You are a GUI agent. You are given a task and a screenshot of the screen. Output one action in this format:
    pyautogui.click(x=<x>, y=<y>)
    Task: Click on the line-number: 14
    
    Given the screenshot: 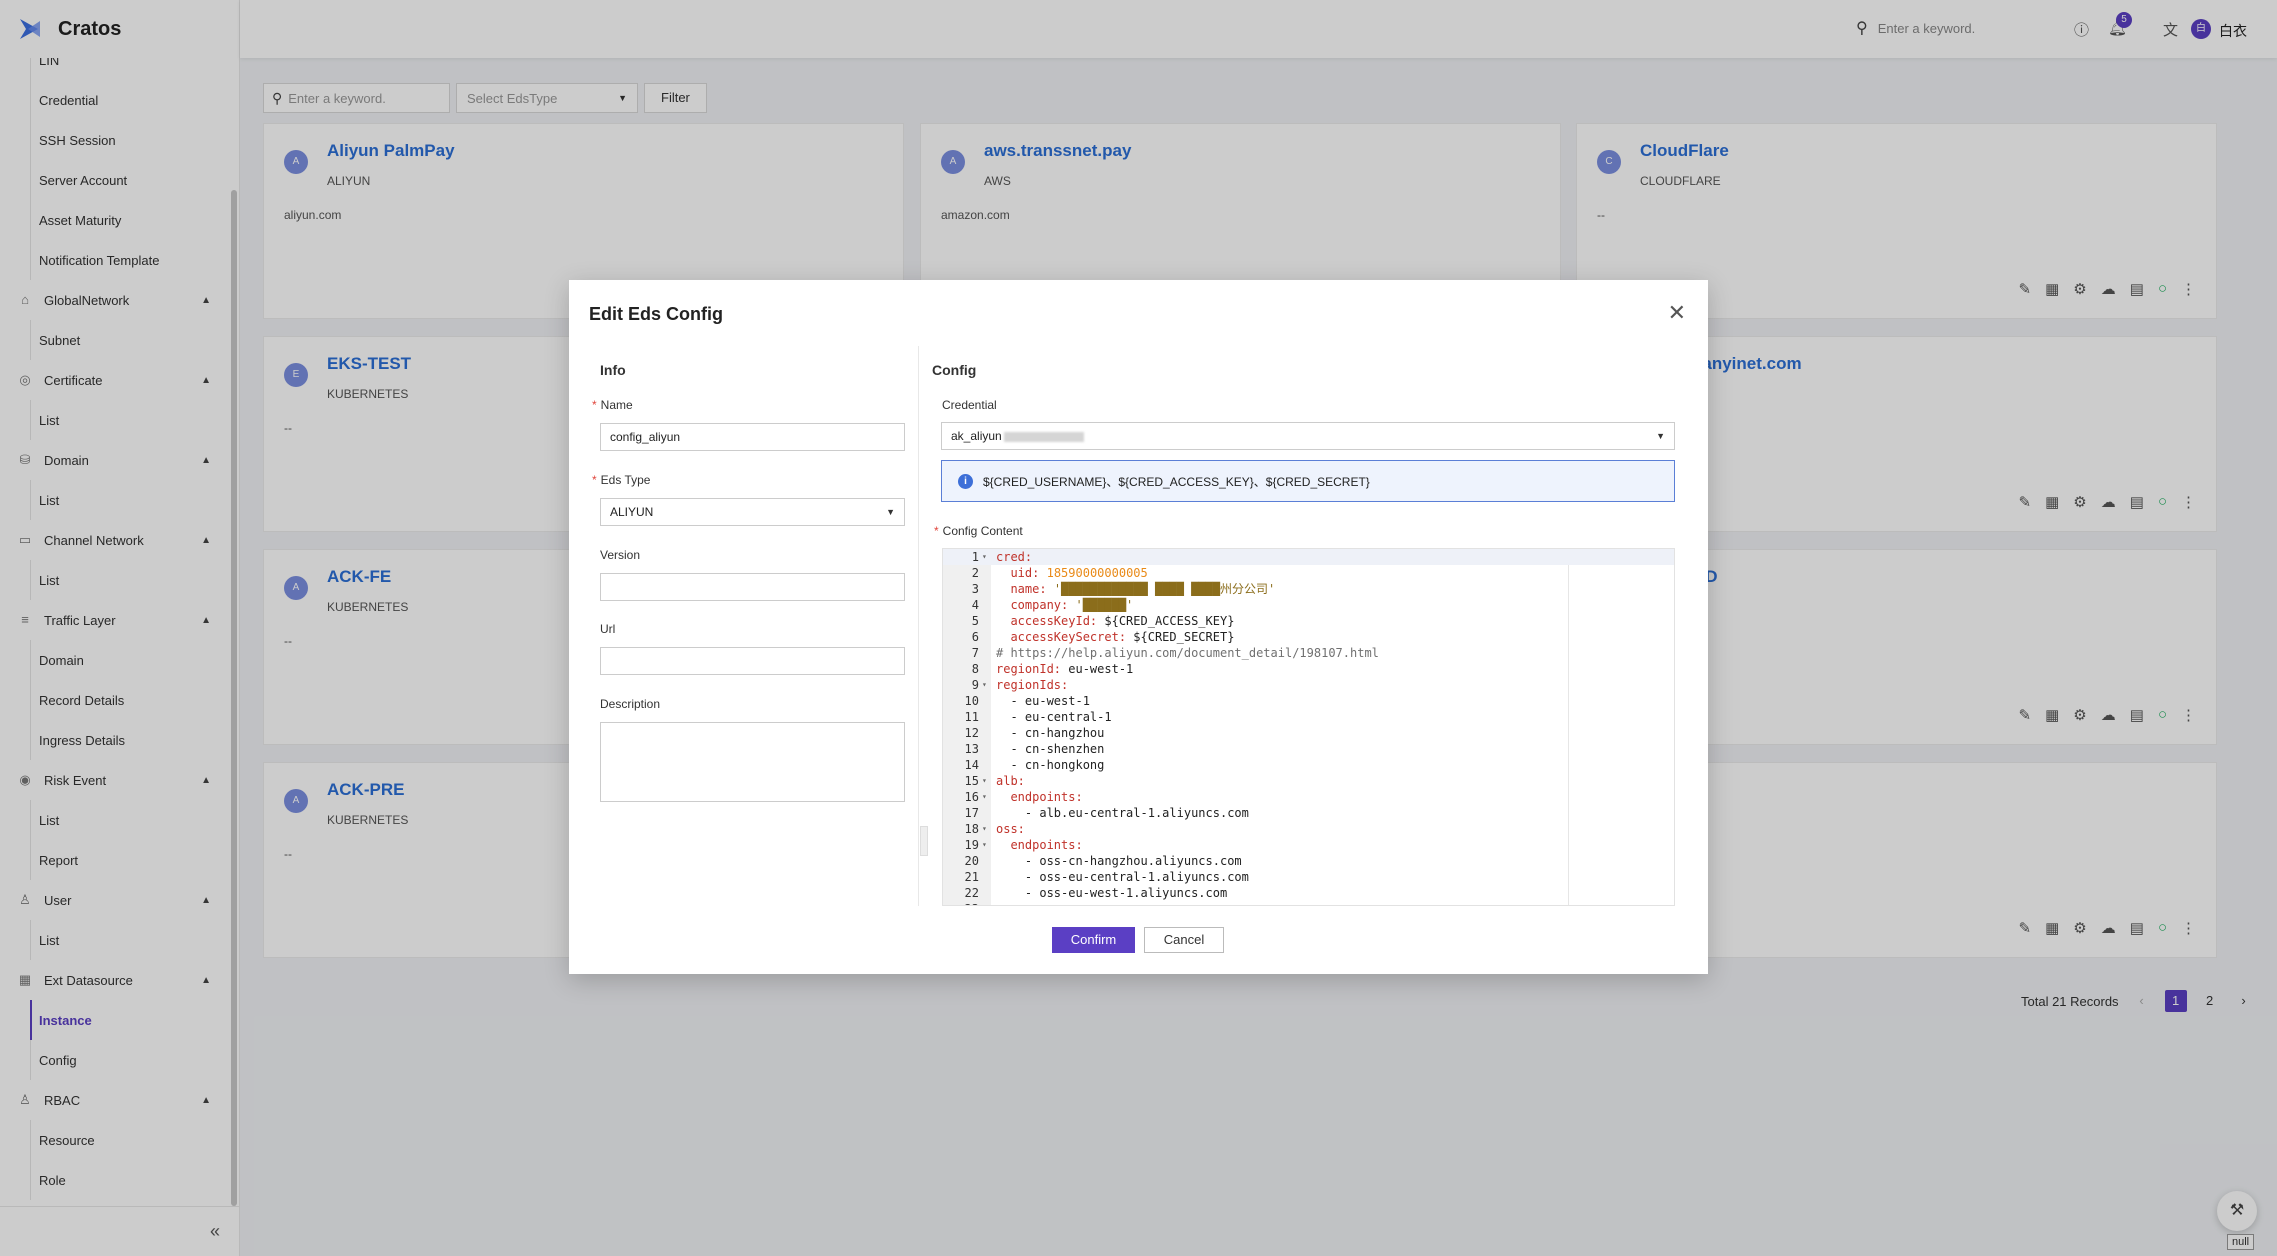 What is the action you would take?
    pyautogui.click(x=971, y=765)
    